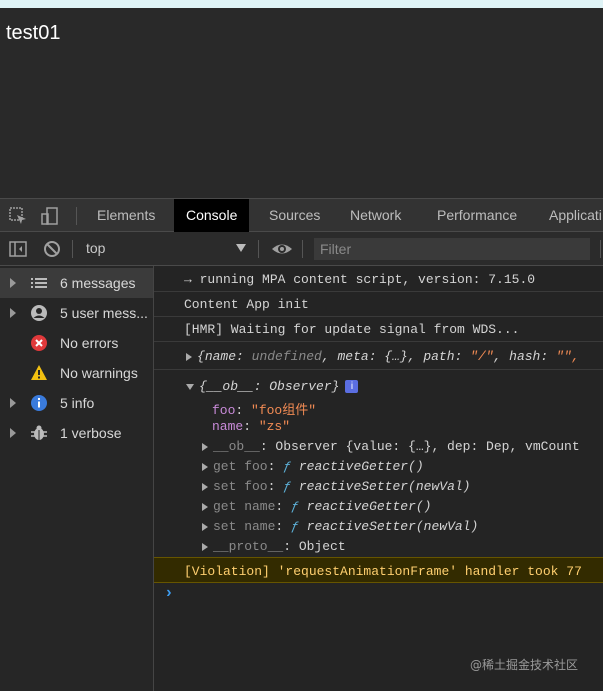  What do you see at coordinates (313, 466) in the screenshot?
I see `object-property: get foo: ƒ reactiveGetter()` at bounding box center [313, 466].